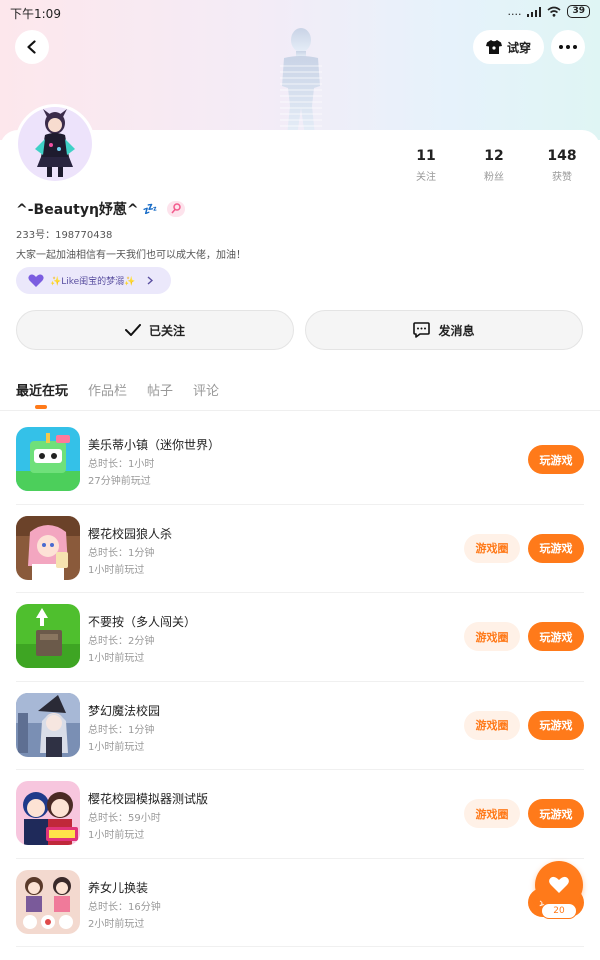 Image resolution: width=600 pixels, height=960 pixels. Describe the element at coordinates (132, 330) in the screenshot. I see `check-icon` at that location.